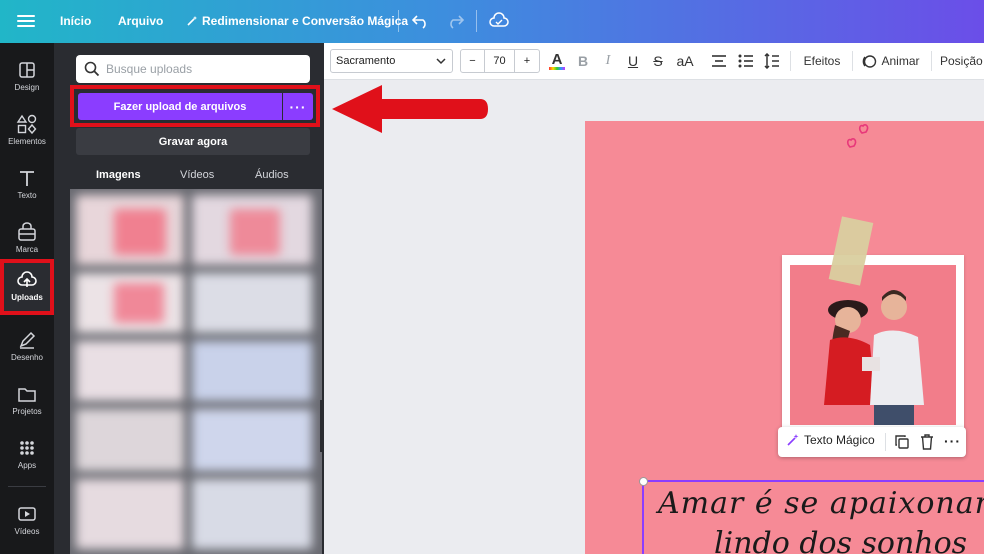 This screenshot has height=554, width=984. What do you see at coordinates (927, 442) in the screenshot?
I see `trash-icon` at bounding box center [927, 442].